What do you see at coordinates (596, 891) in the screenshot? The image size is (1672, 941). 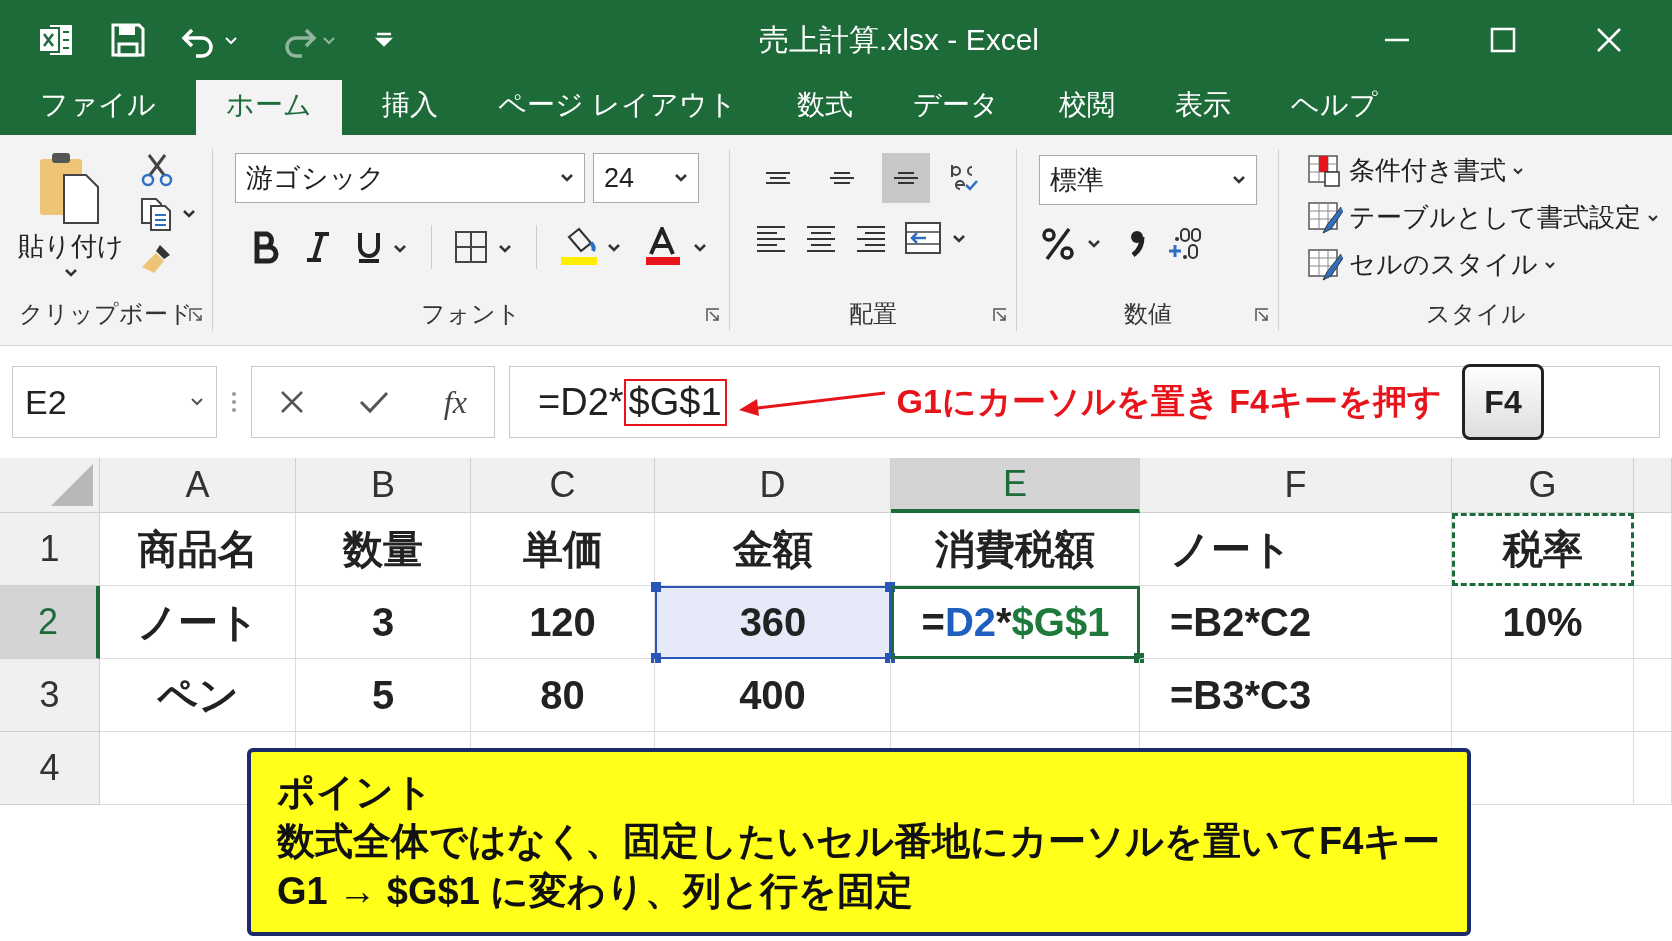 I see `callout-text: G1 → $G$1 に変わり、列と行を固定` at bounding box center [596, 891].